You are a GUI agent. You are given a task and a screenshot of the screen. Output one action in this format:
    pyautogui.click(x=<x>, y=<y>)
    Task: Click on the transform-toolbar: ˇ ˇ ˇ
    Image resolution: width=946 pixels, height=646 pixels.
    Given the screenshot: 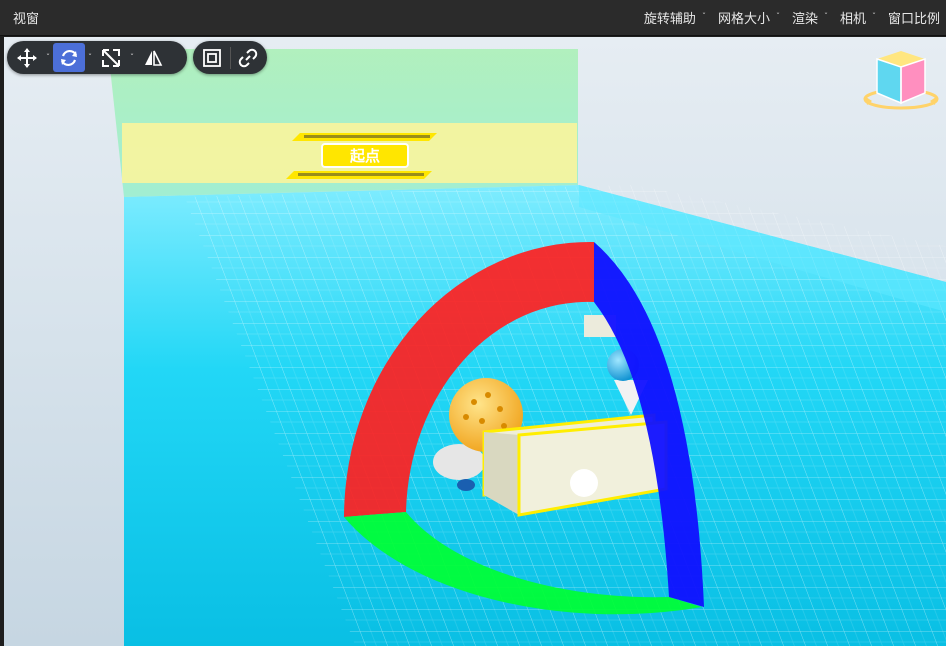 What is the action you would take?
    pyautogui.click(x=97, y=57)
    